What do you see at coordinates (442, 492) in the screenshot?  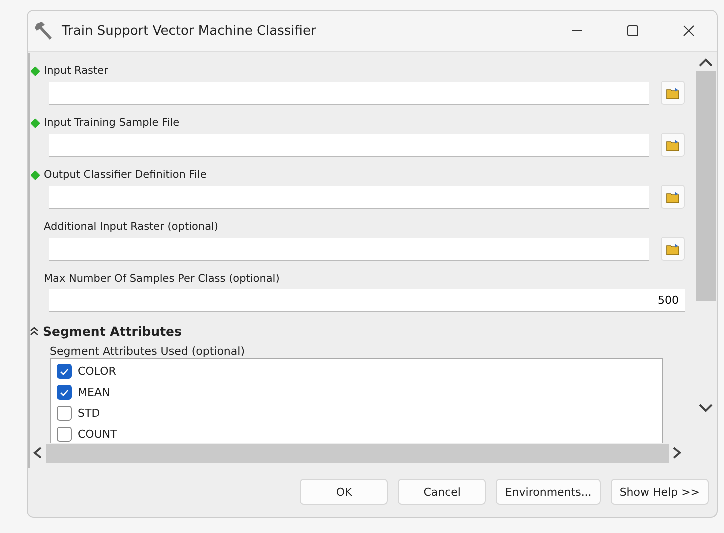 I see `dialog-button: Cancel` at bounding box center [442, 492].